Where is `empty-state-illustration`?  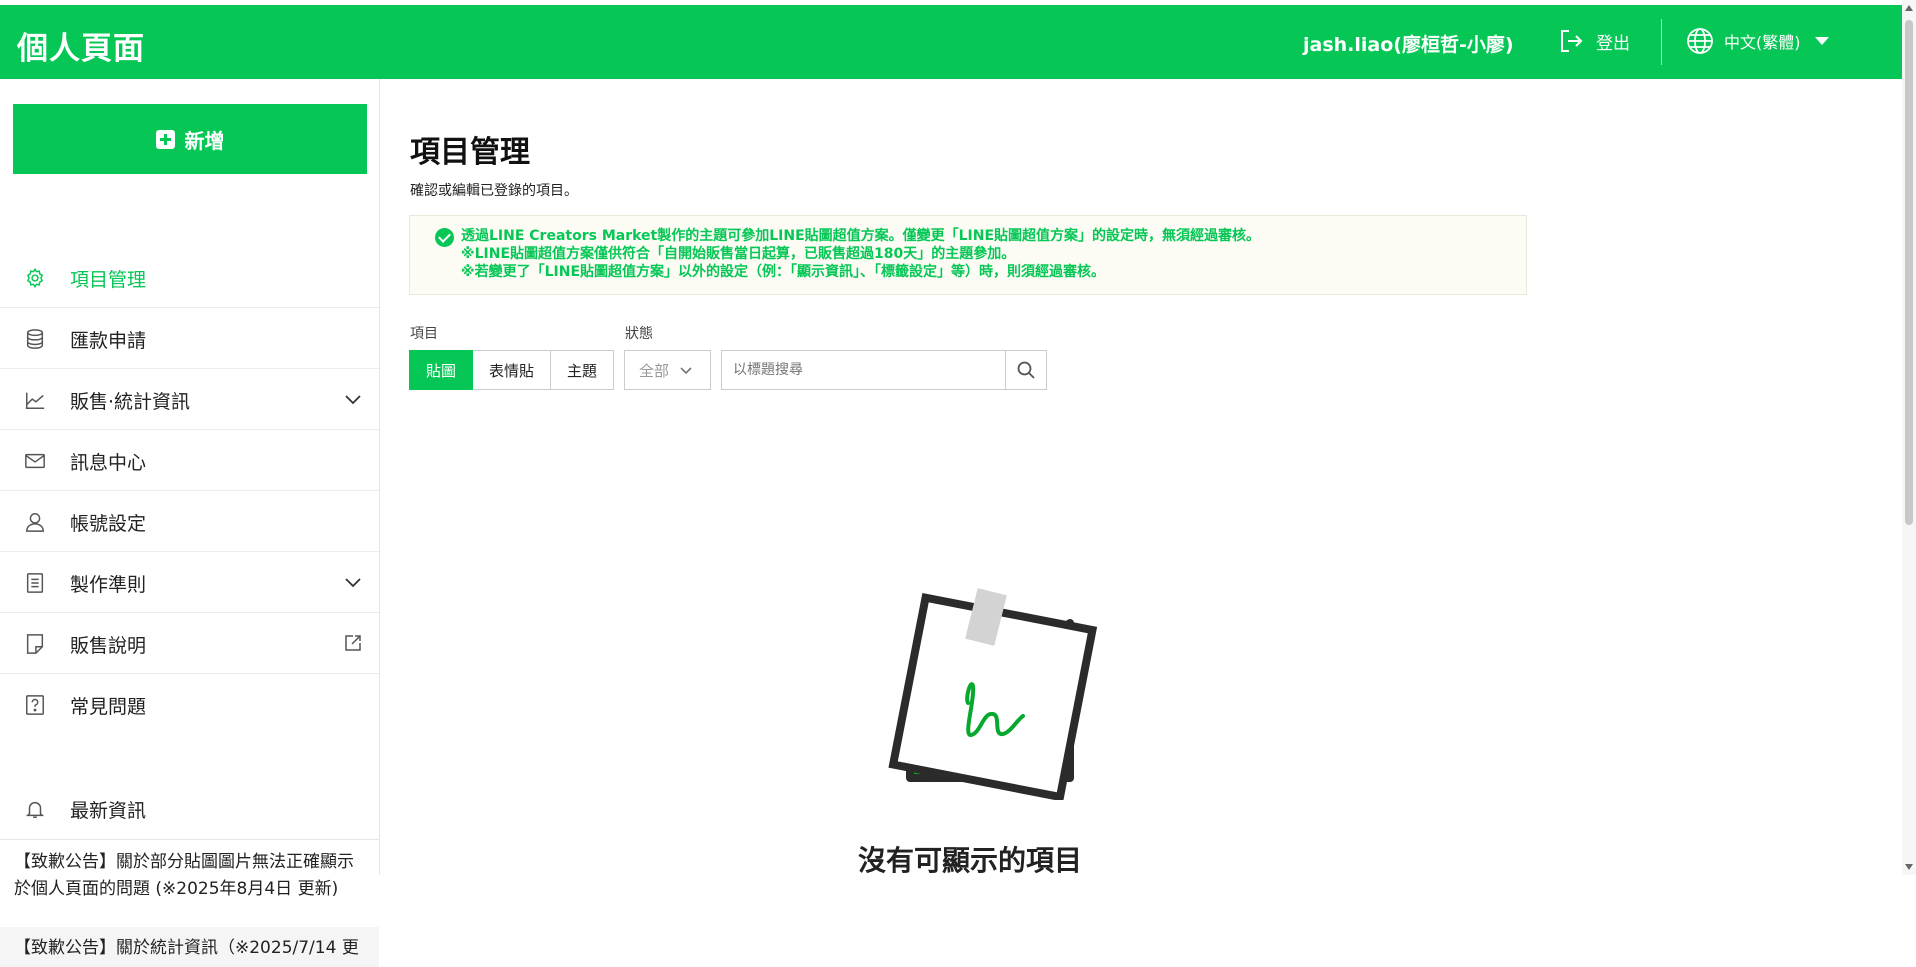 empty-state-illustration is located at coordinates (993, 694).